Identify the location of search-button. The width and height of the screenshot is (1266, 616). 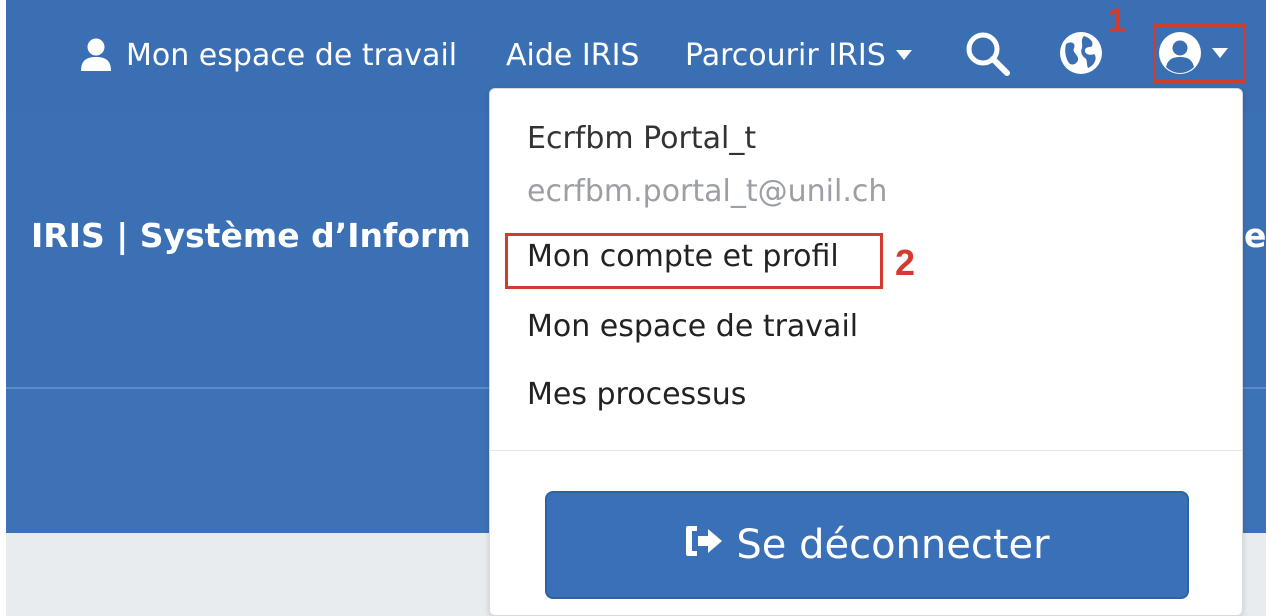
(987, 53).